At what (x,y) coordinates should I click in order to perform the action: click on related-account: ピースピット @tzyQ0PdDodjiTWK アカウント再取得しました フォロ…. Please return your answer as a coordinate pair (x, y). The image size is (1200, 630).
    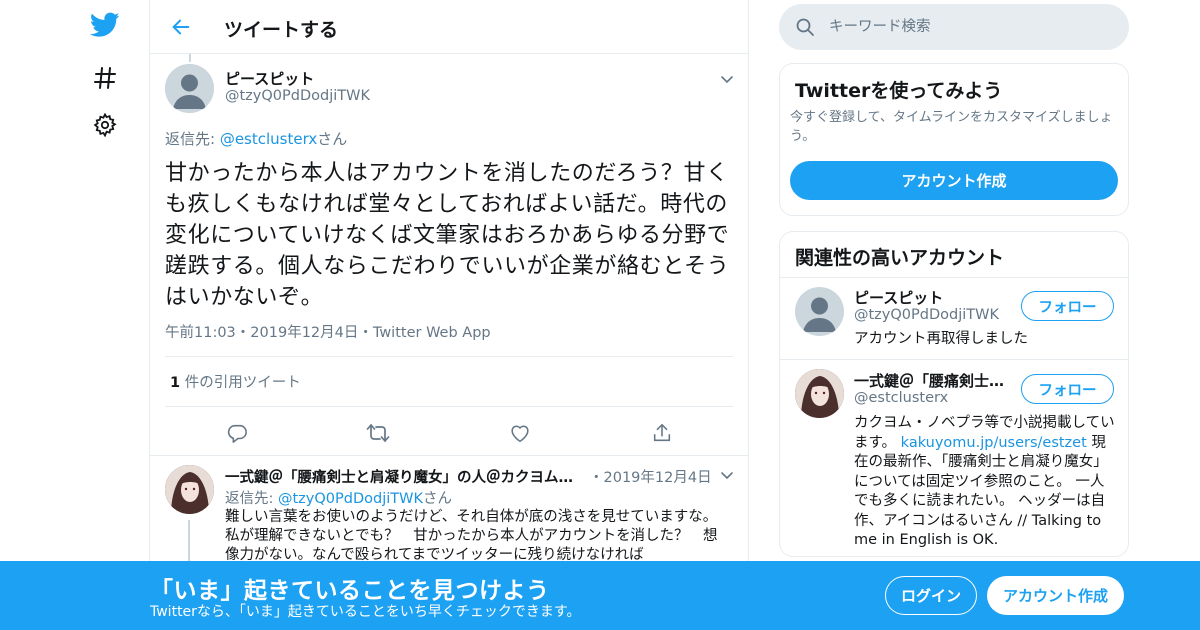
    Looking at the image, I should click on (954, 318).